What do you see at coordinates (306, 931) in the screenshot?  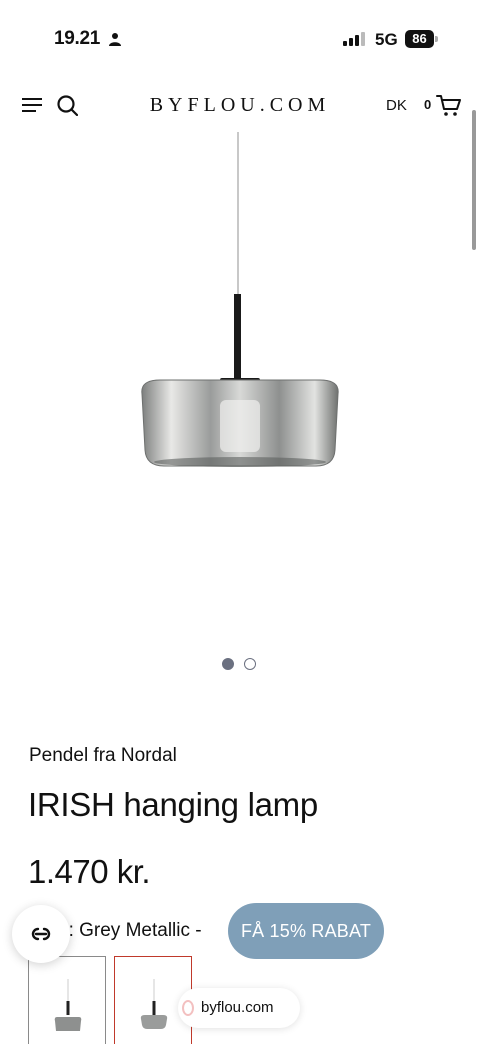 I see `discount-button: FÅ 15% RABAT` at bounding box center [306, 931].